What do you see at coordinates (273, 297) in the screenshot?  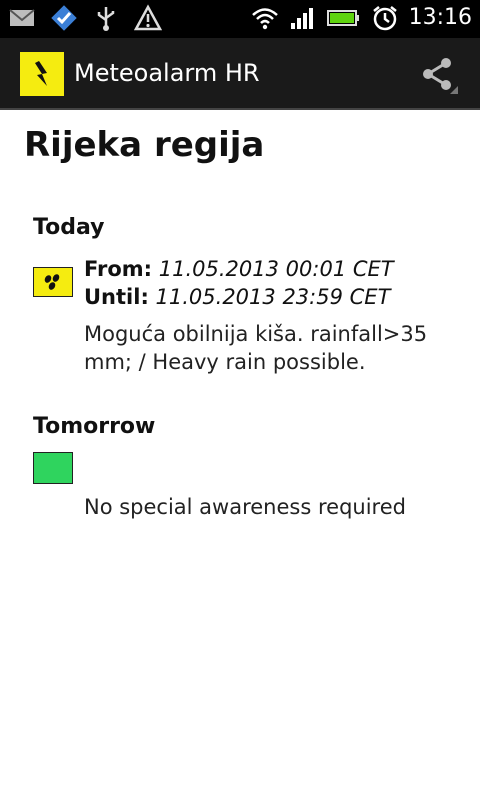 I see `until-value: 11.05.2013 23:59 CET` at bounding box center [273, 297].